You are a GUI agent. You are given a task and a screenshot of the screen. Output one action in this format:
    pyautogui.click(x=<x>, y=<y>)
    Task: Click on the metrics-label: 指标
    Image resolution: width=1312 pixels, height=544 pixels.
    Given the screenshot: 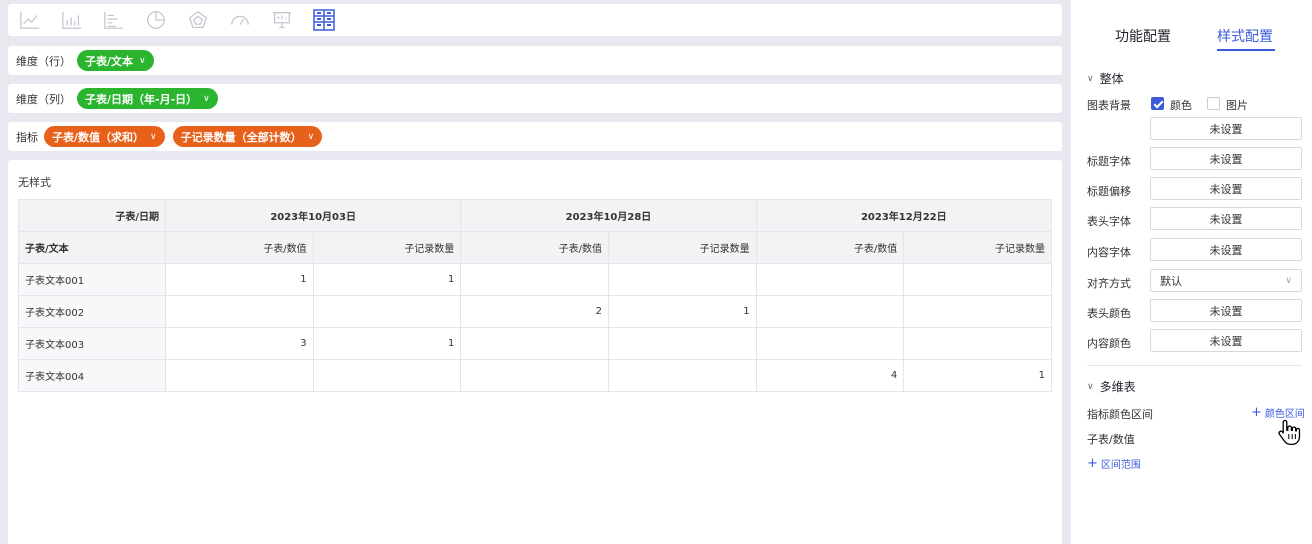 What is the action you would take?
    pyautogui.click(x=27, y=137)
    